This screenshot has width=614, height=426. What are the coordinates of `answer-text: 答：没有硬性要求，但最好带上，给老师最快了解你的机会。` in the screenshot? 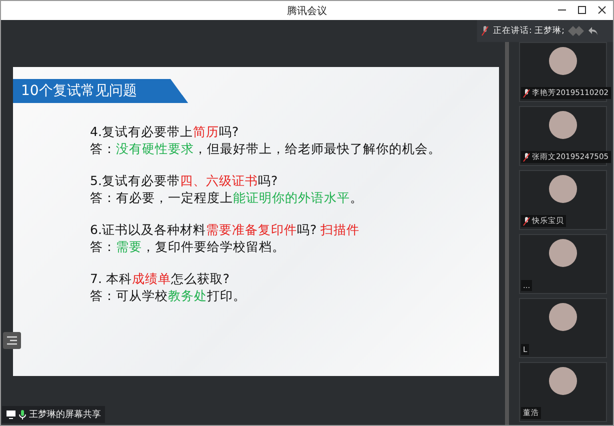 It's located at (266, 148).